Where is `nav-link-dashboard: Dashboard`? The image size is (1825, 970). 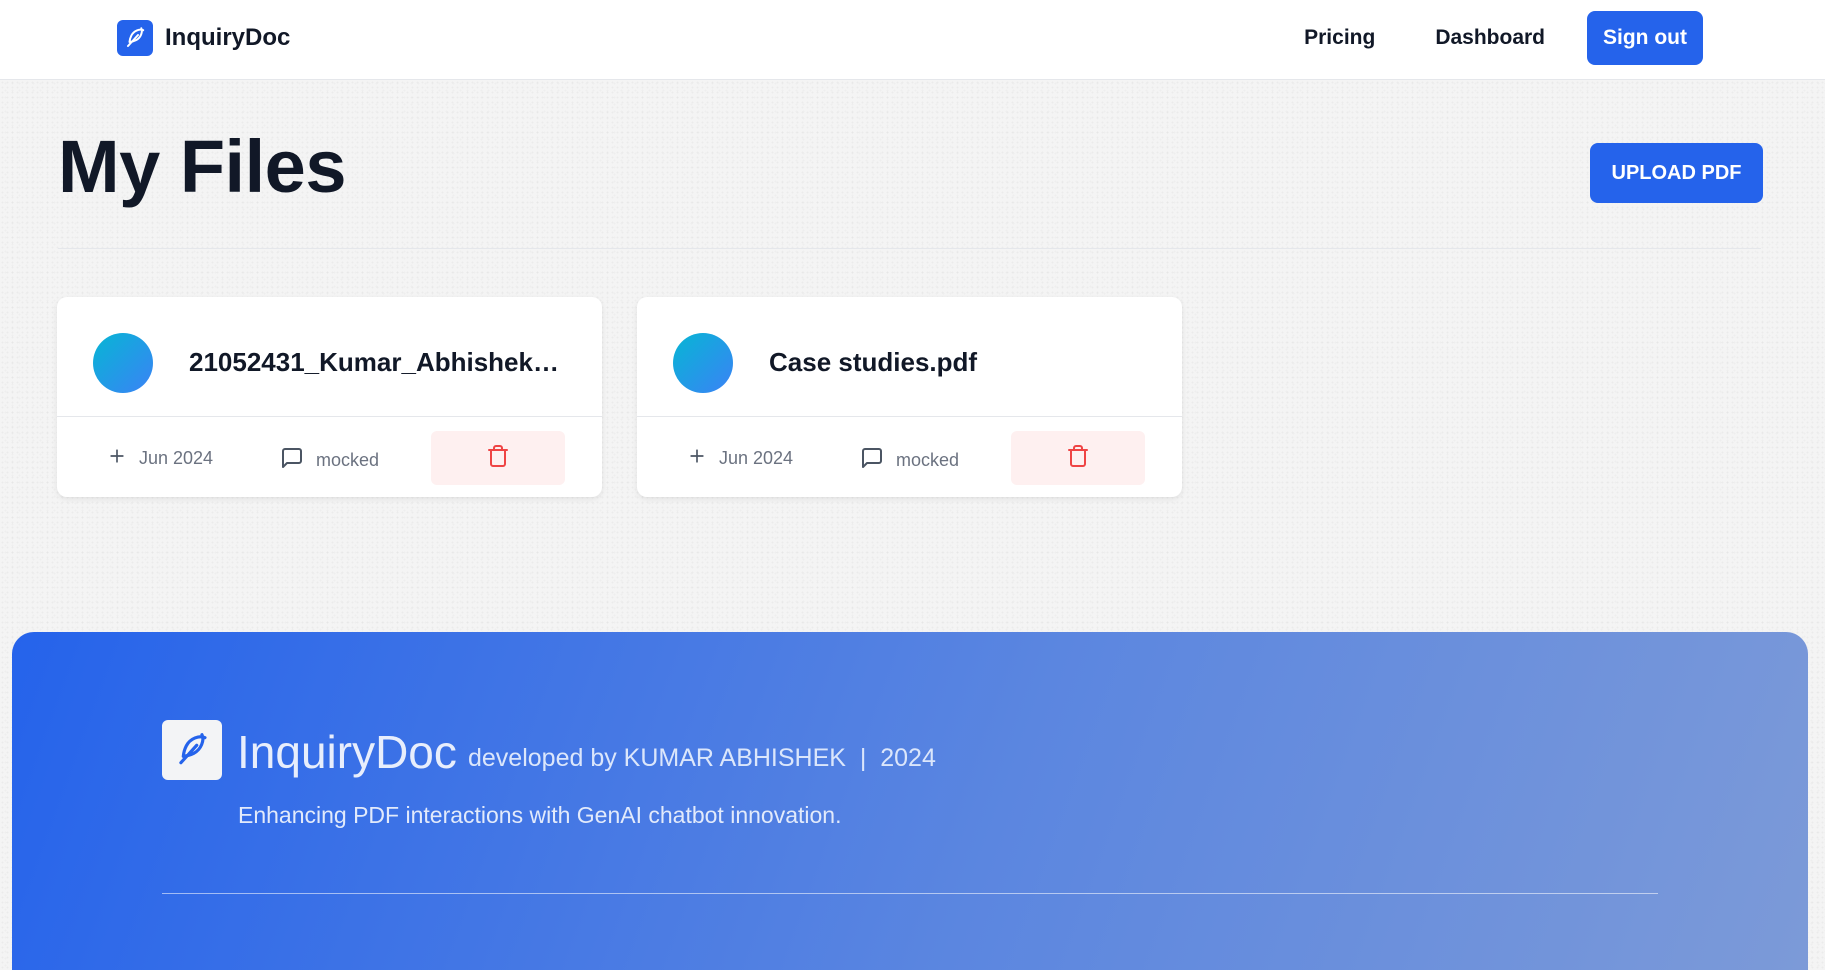
nav-link-dashboard: Dashboard is located at coordinates (1490, 38).